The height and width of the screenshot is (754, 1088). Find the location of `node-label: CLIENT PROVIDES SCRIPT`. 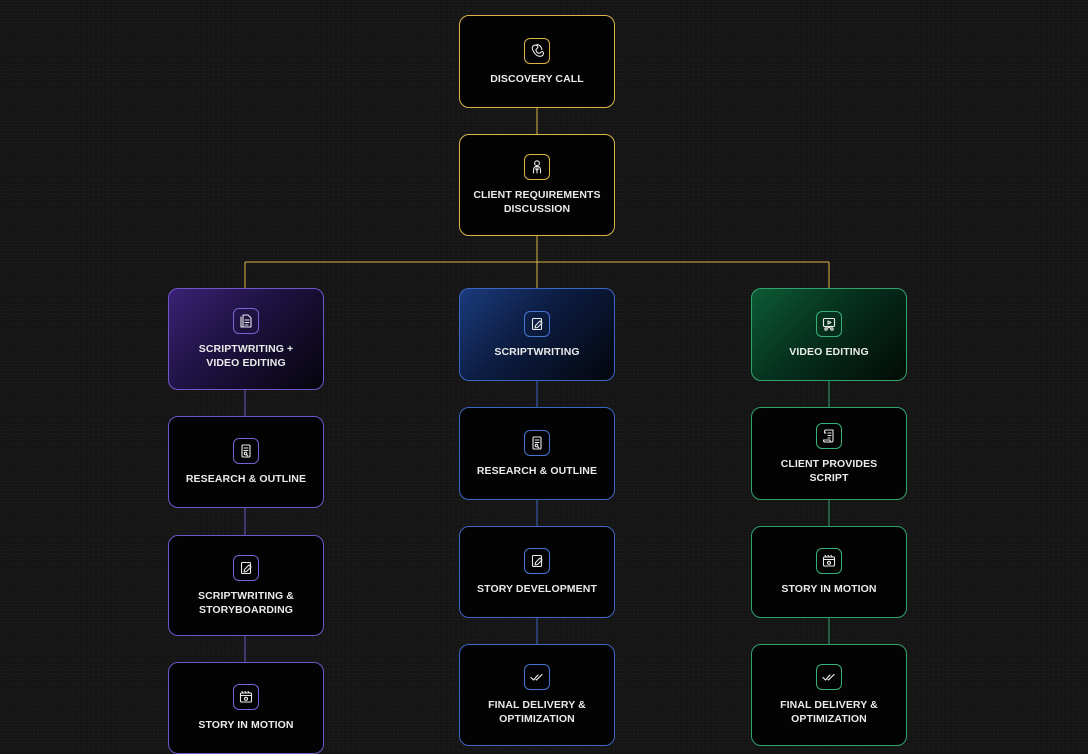

node-label: CLIENT PROVIDES SCRIPT is located at coordinates (829, 470).